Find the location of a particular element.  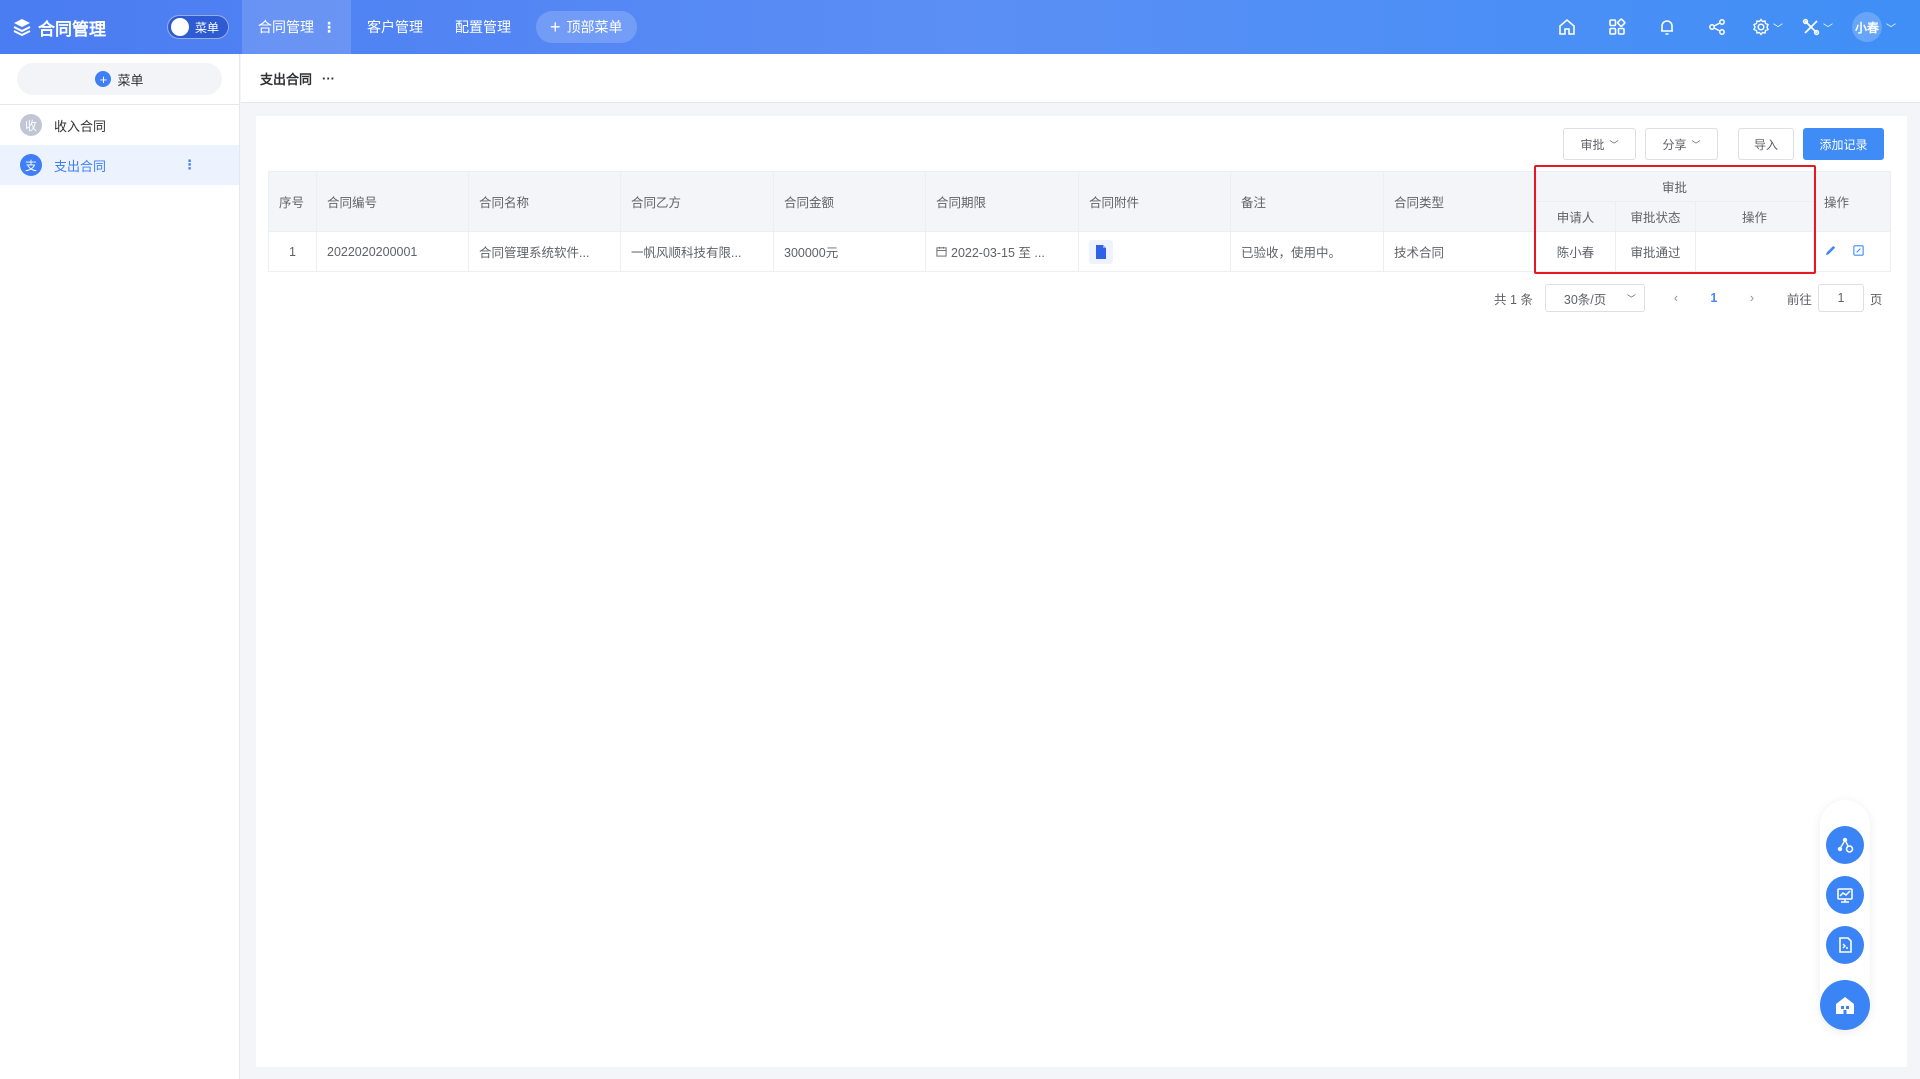

header-actions: ﹀ ﹀ 小春 ﹀ is located at coordinates (1724, 27).